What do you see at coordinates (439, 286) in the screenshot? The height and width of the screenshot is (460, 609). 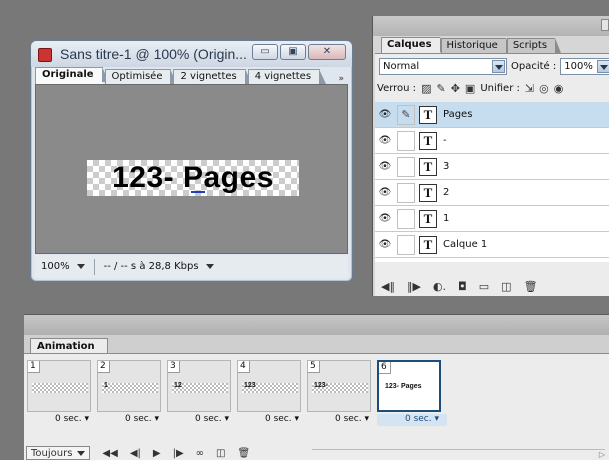 I see `adjustment-layer-icon: ◐.` at bounding box center [439, 286].